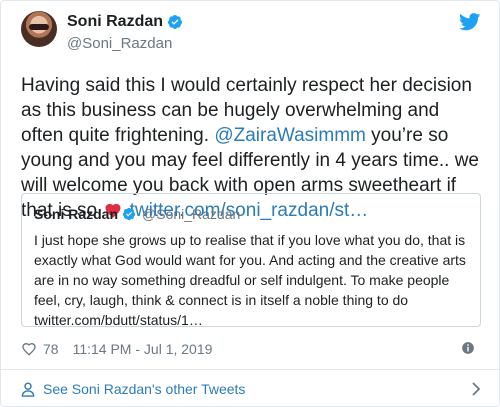 Image resolution: width=500 pixels, height=407 pixels. What do you see at coordinates (251, 214) in the screenshot?
I see `quoted-tweet-header: Soni Razdan @Soni_Razdan` at bounding box center [251, 214].